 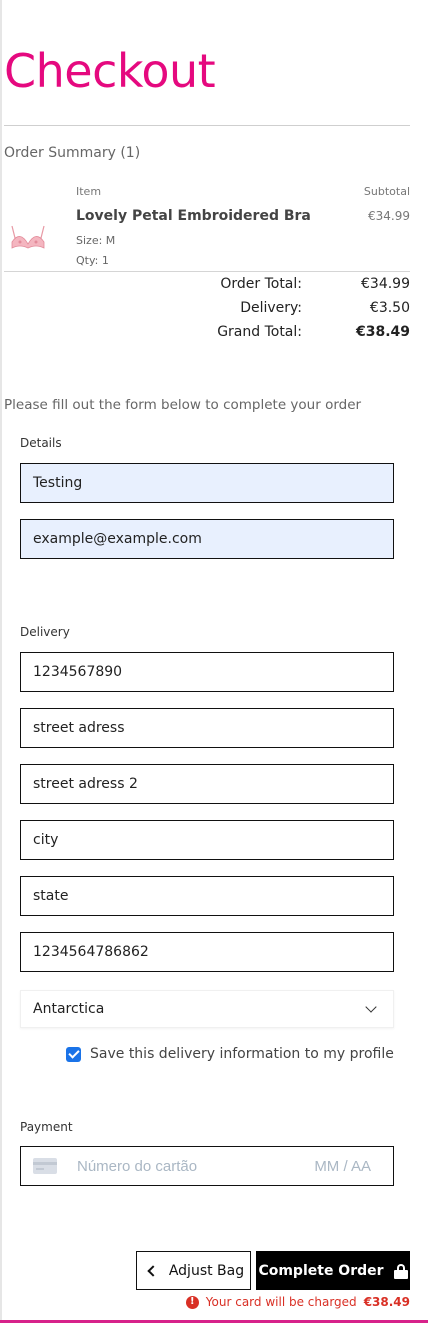 I want to click on details-section-label: Details, so click(x=41, y=443).